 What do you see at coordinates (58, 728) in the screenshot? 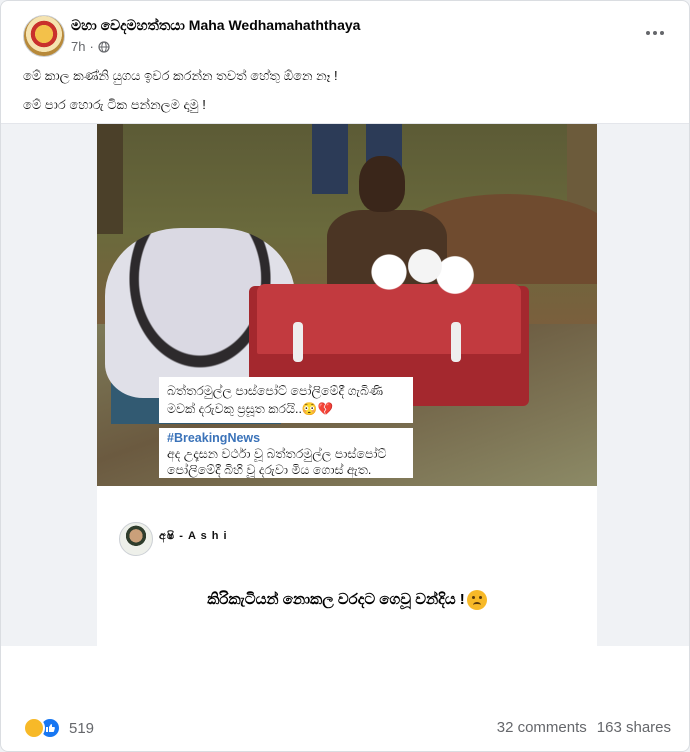
I see `reactions-summary: 519` at bounding box center [58, 728].